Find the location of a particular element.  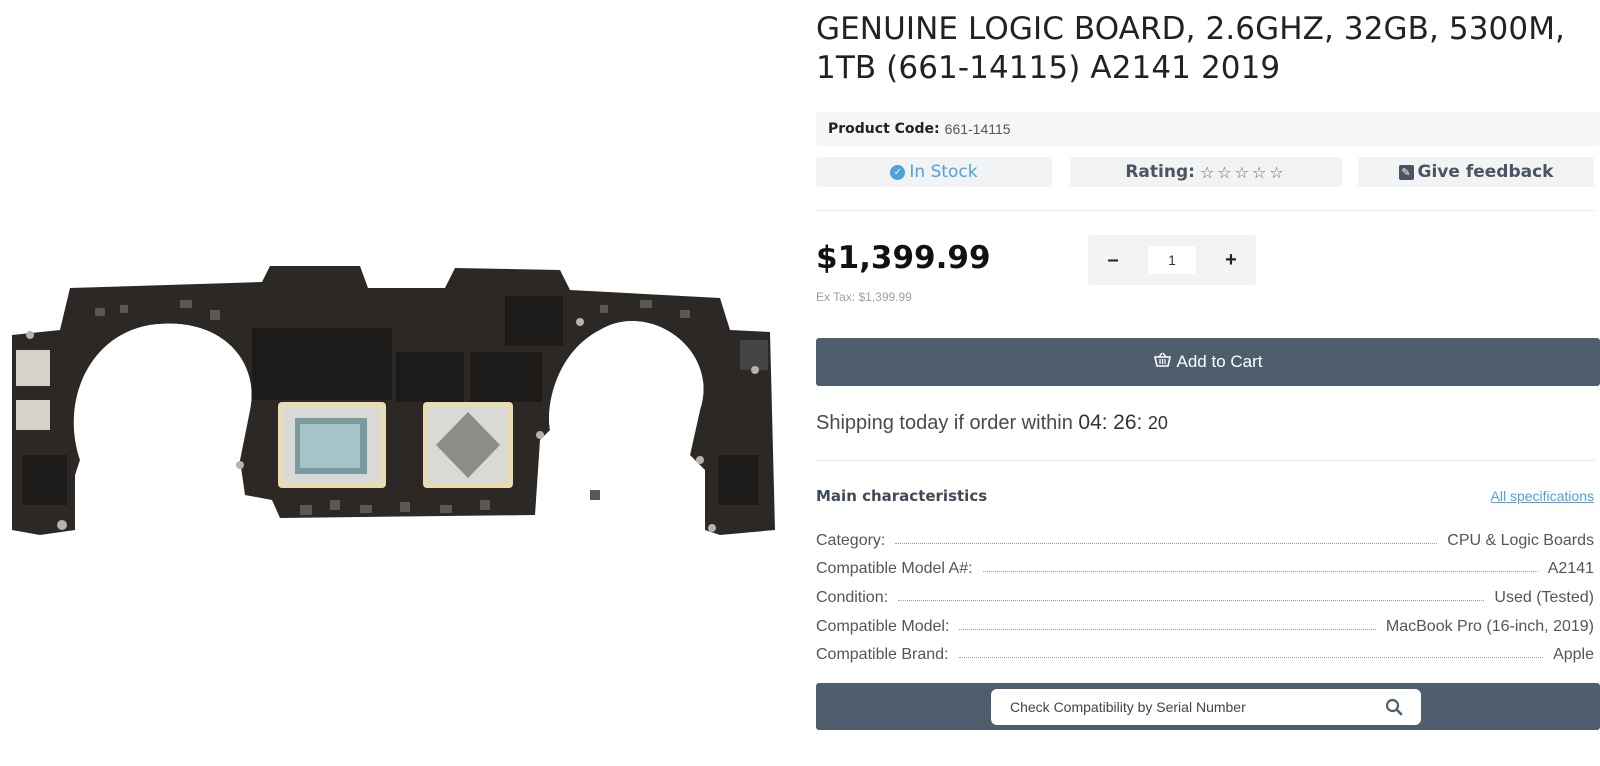

add-to-cart-label: Add to Cart is located at coordinates (1219, 361).